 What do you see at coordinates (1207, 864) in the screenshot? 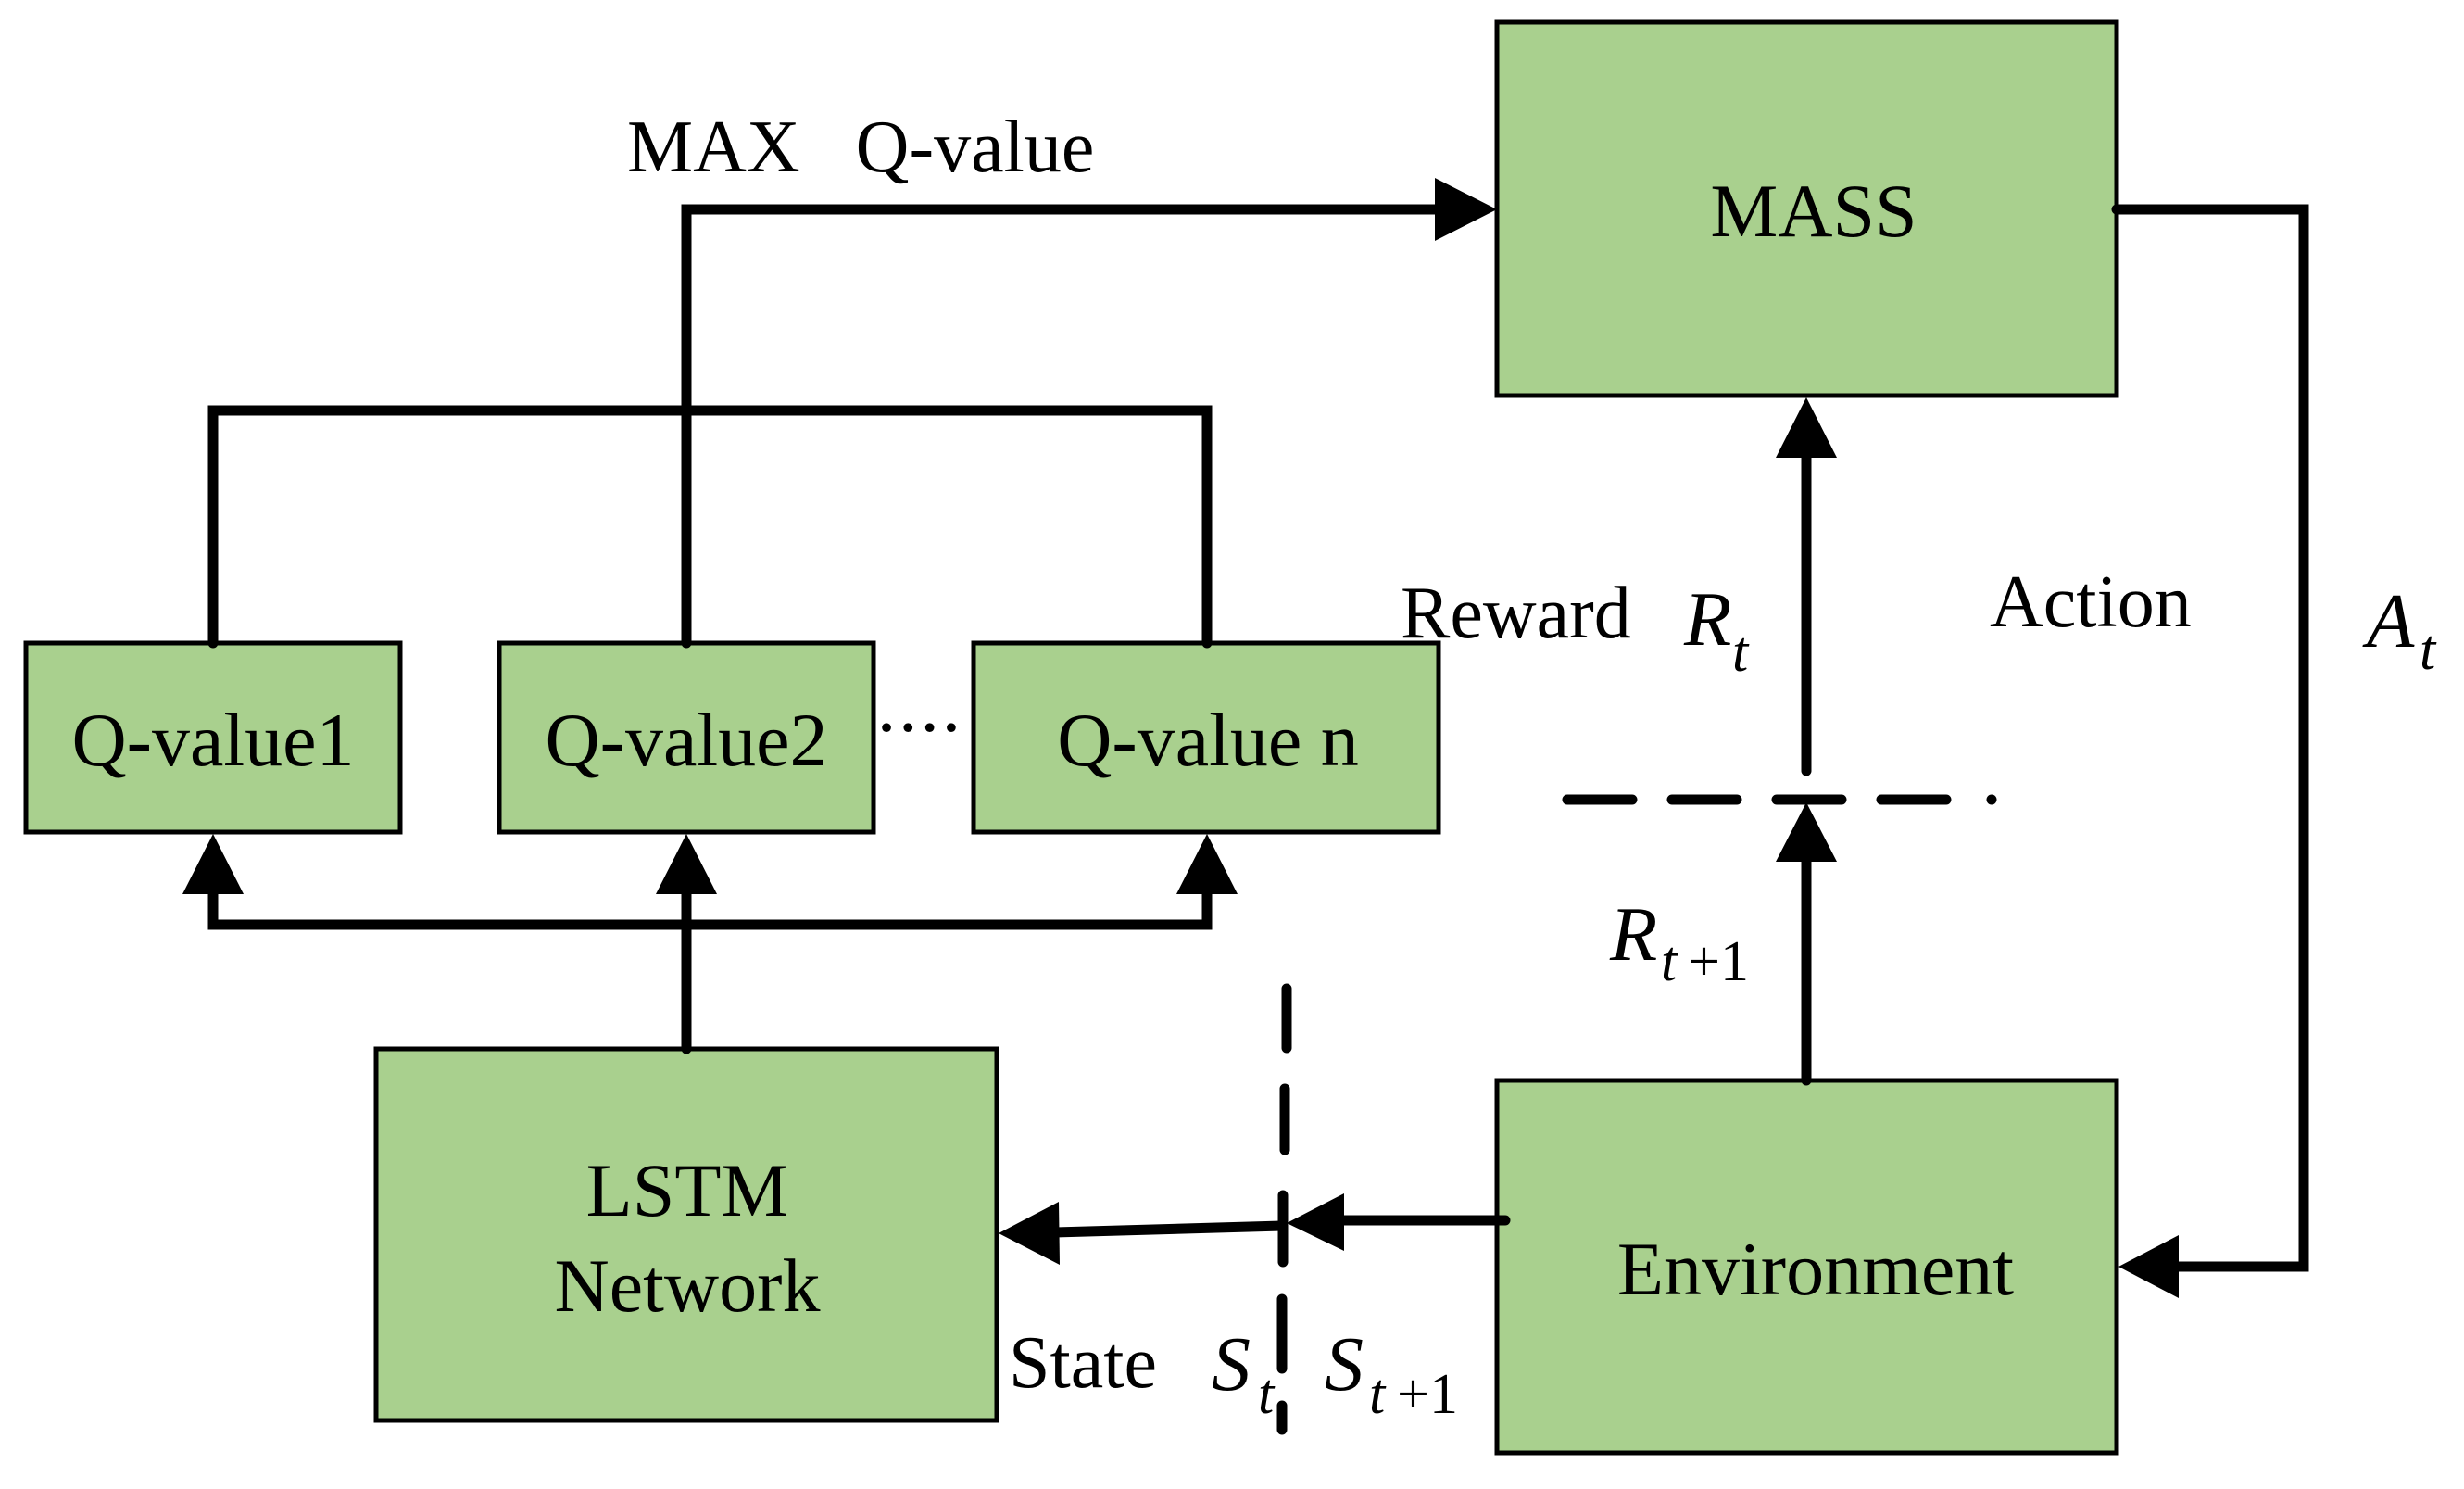
I see `arrowhead-to-q-value-n` at bounding box center [1207, 864].